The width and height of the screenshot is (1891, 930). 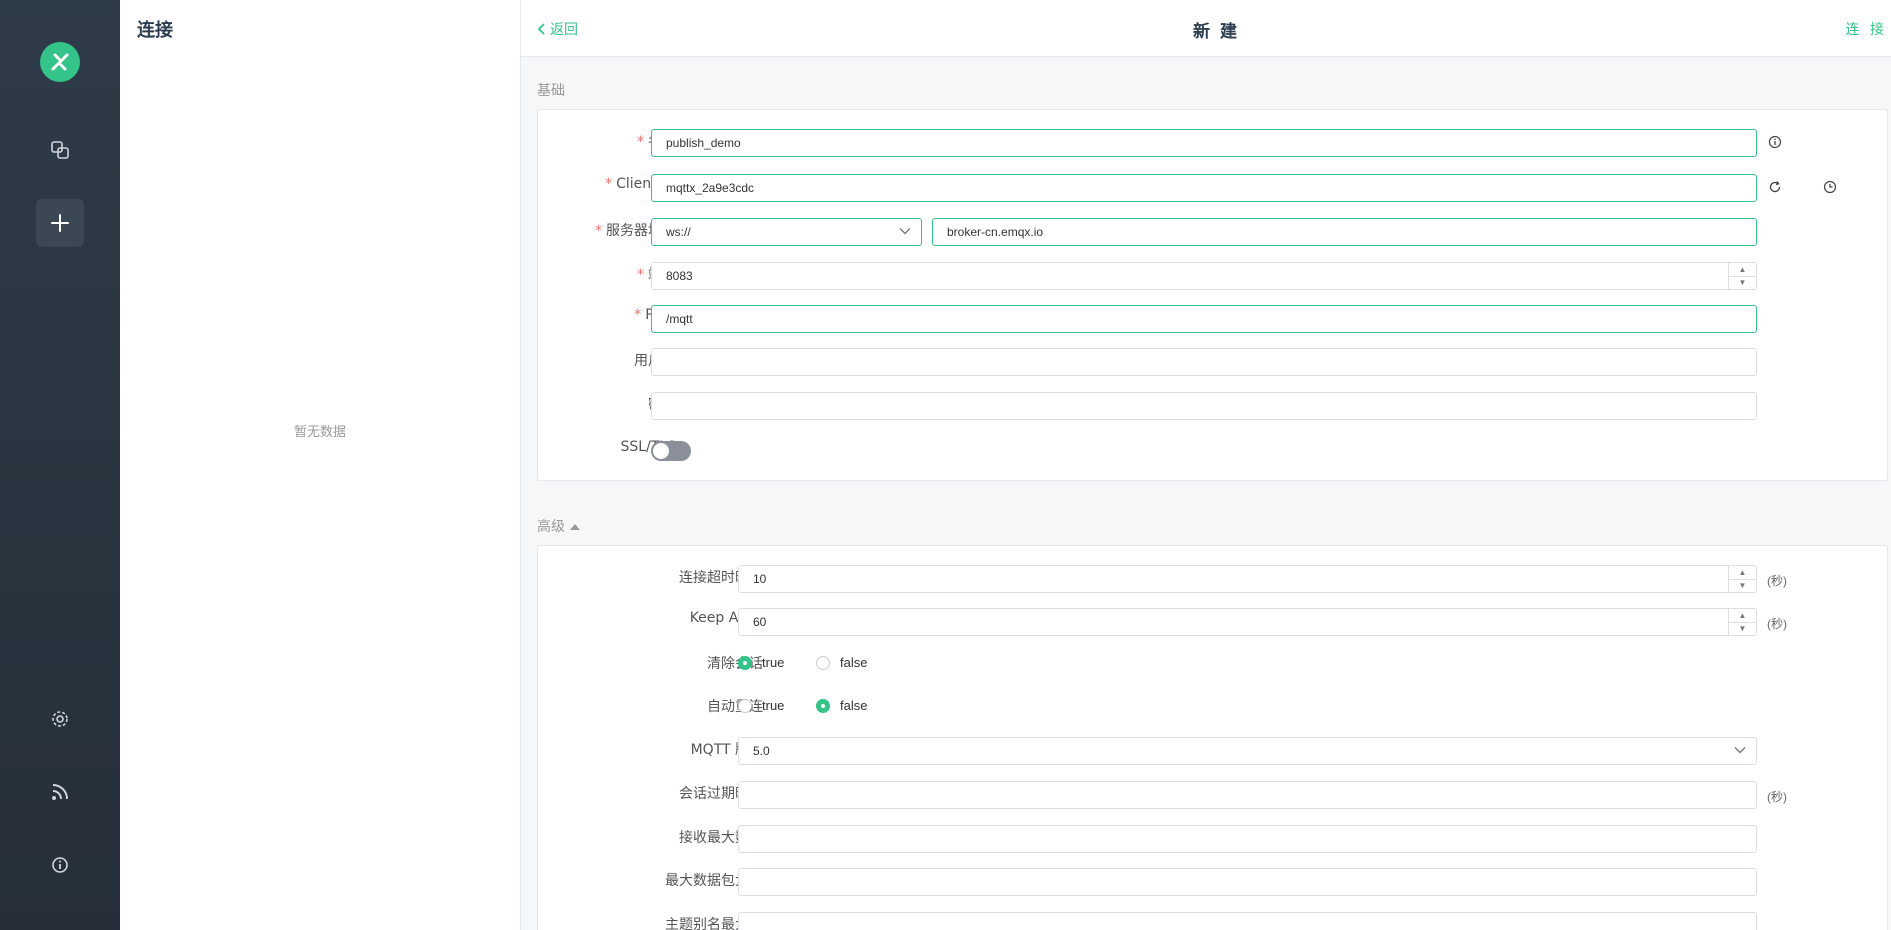 I want to click on password-input, so click(x=1204, y=406).